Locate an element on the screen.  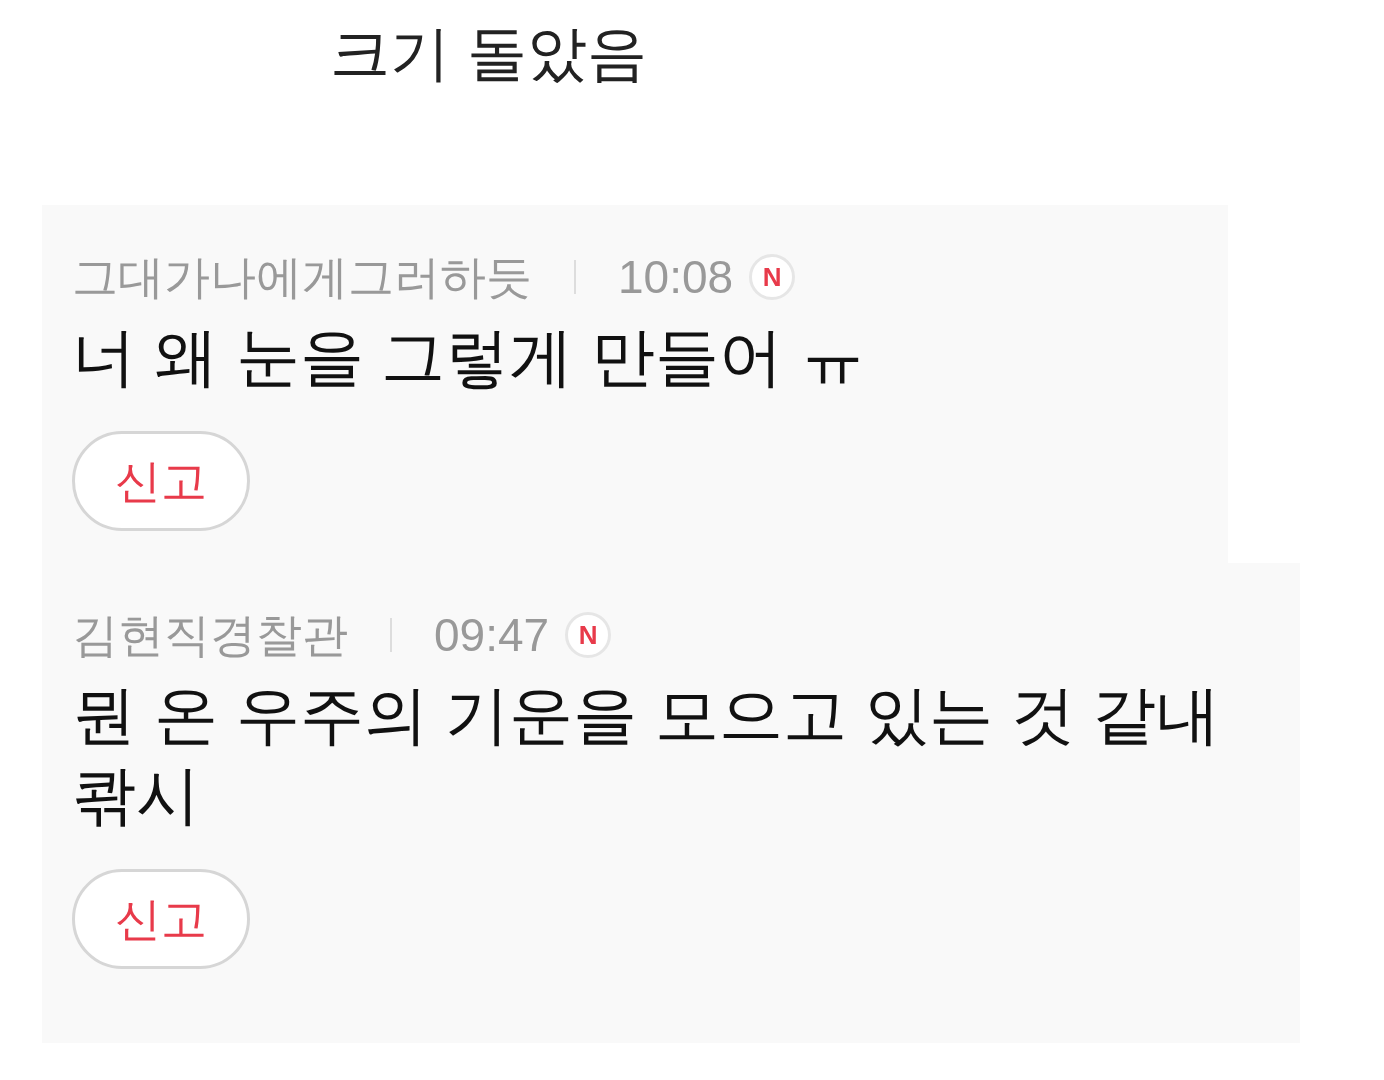
comment-time: 10:08 is located at coordinates (676, 277).